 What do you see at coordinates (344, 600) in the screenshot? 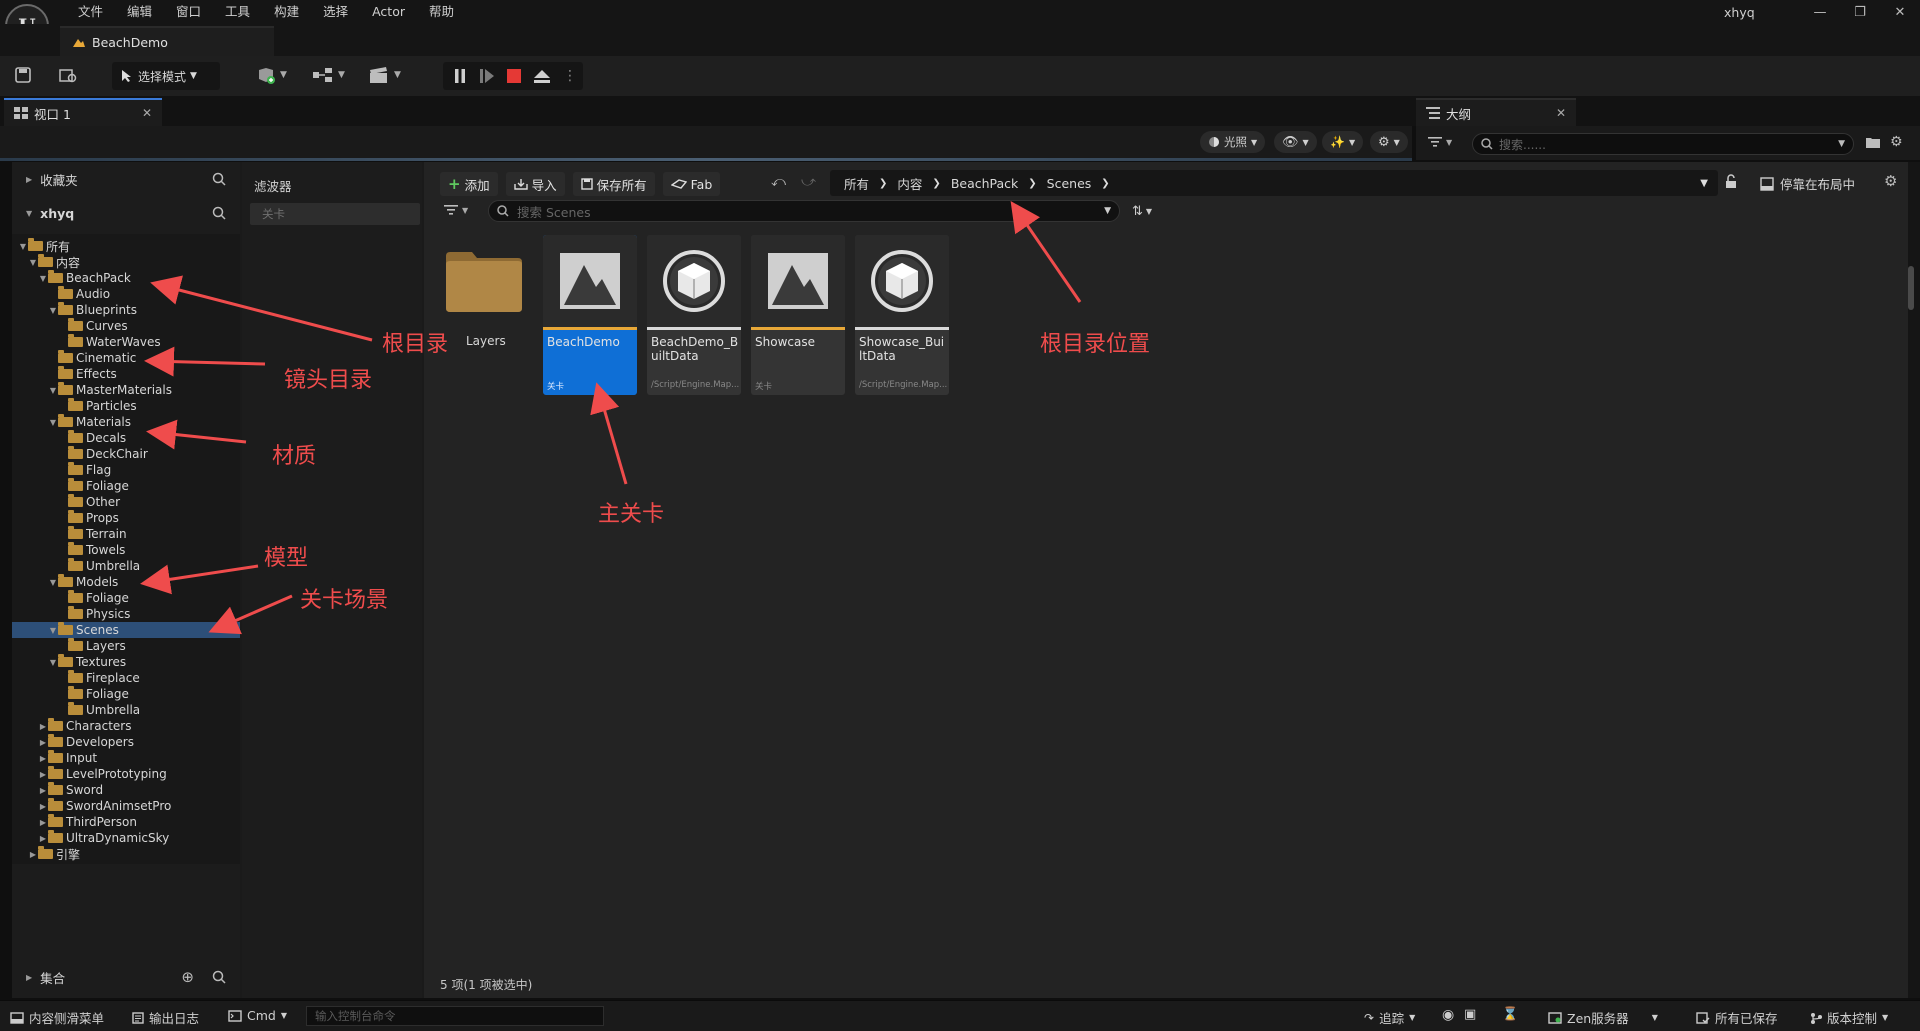
I see `annotation-level-scene: 关卡场景` at bounding box center [344, 600].